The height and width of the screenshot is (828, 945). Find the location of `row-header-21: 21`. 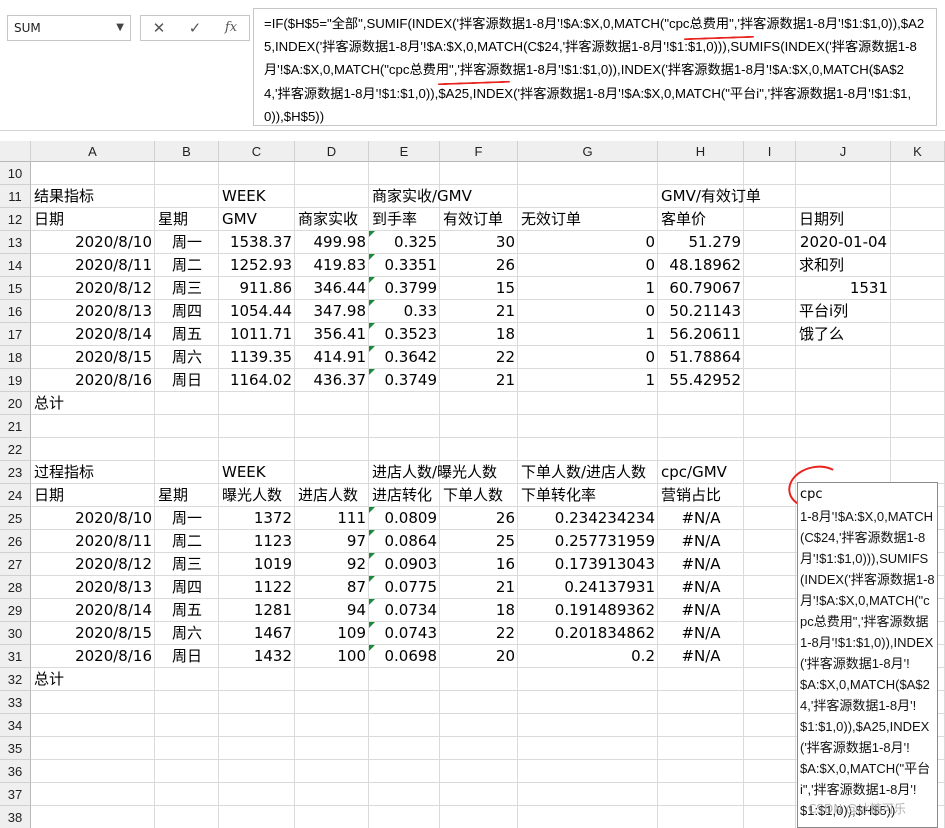

row-header-21: 21 is located at coordinates (15, 426).